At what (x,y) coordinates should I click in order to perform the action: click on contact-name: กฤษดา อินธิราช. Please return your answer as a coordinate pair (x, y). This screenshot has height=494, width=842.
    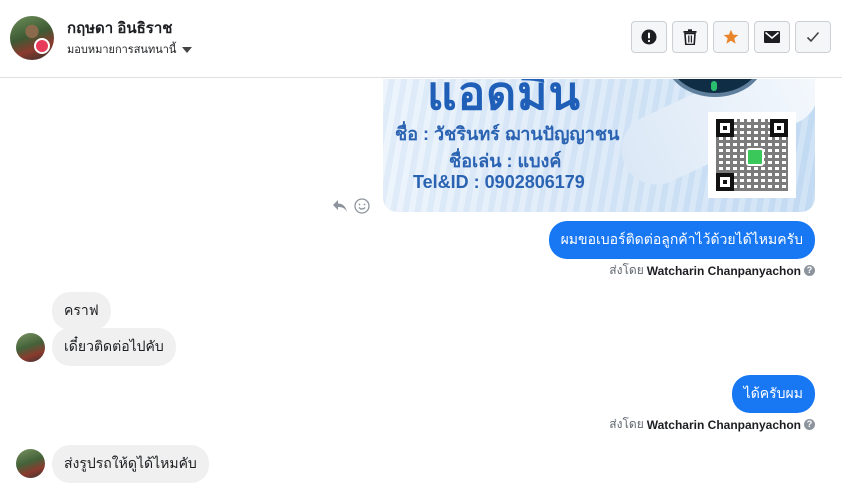
    Looking at the image, I should click on (119, 28).